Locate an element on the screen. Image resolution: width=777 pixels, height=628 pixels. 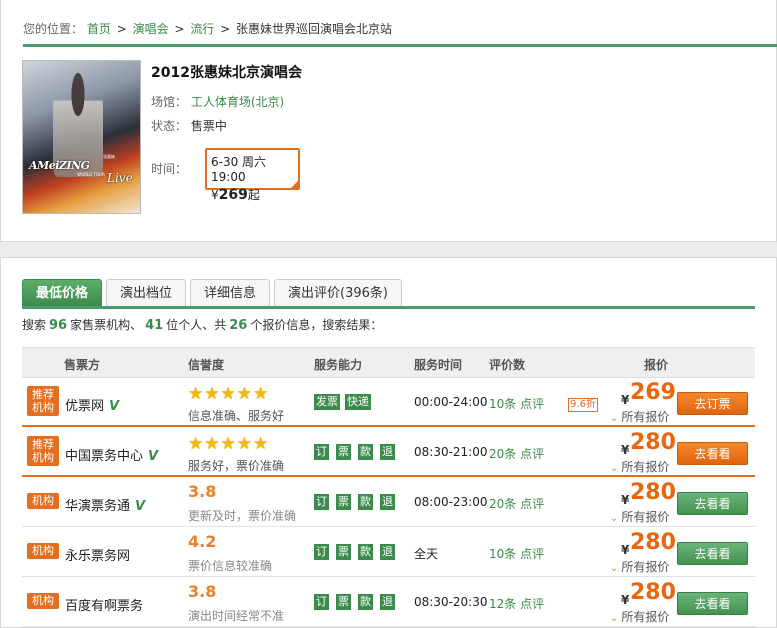
header-seller: 售票方 is located at coordinates (82, 365).